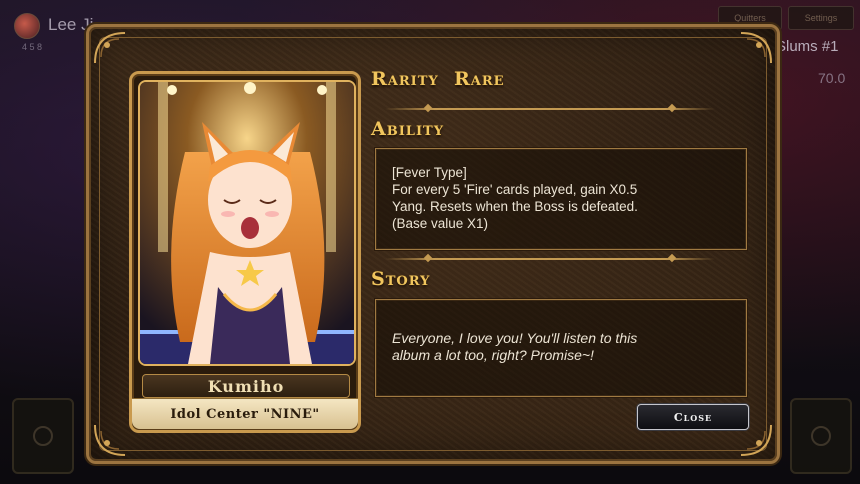 Image resolution: width=860 pixels, height=484 pixels. Describe the element at coordinates (807, 46) in the screenshot. I see `stage-label: Slums #1` at that location.